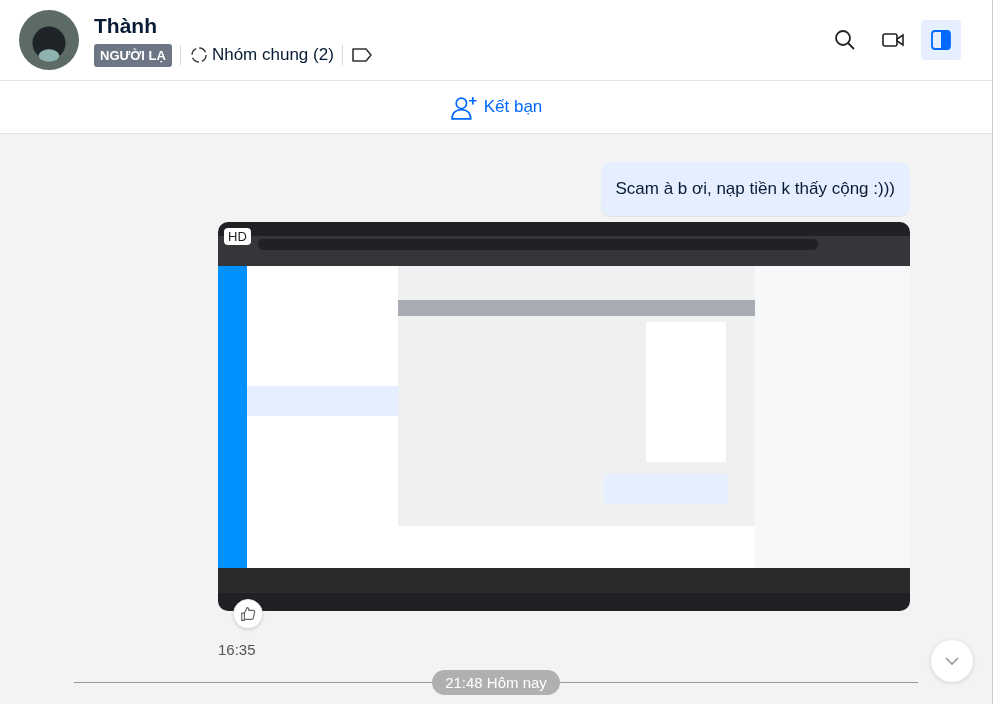 The image size is (1005, 704). Describe the element at coordinates (261, 55) in the screenshot. I see `common-groups-link: Nhóm chung (2)` at that location.